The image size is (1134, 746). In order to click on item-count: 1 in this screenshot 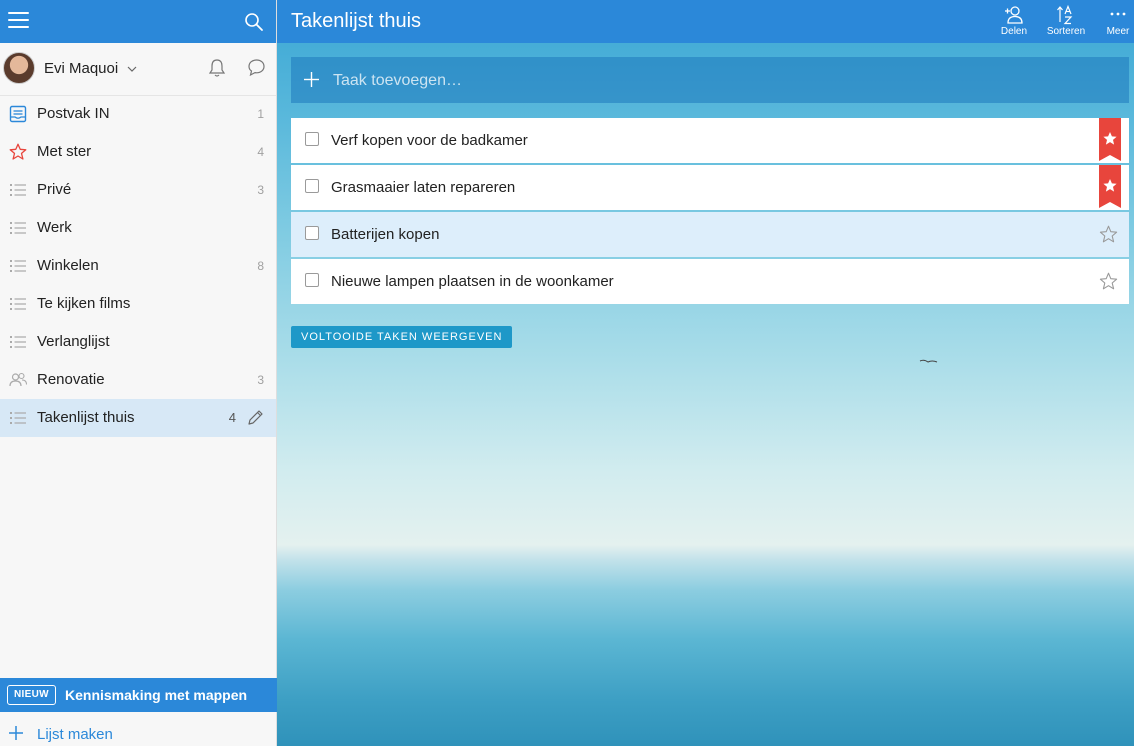, I will do `click(260, 114)`.